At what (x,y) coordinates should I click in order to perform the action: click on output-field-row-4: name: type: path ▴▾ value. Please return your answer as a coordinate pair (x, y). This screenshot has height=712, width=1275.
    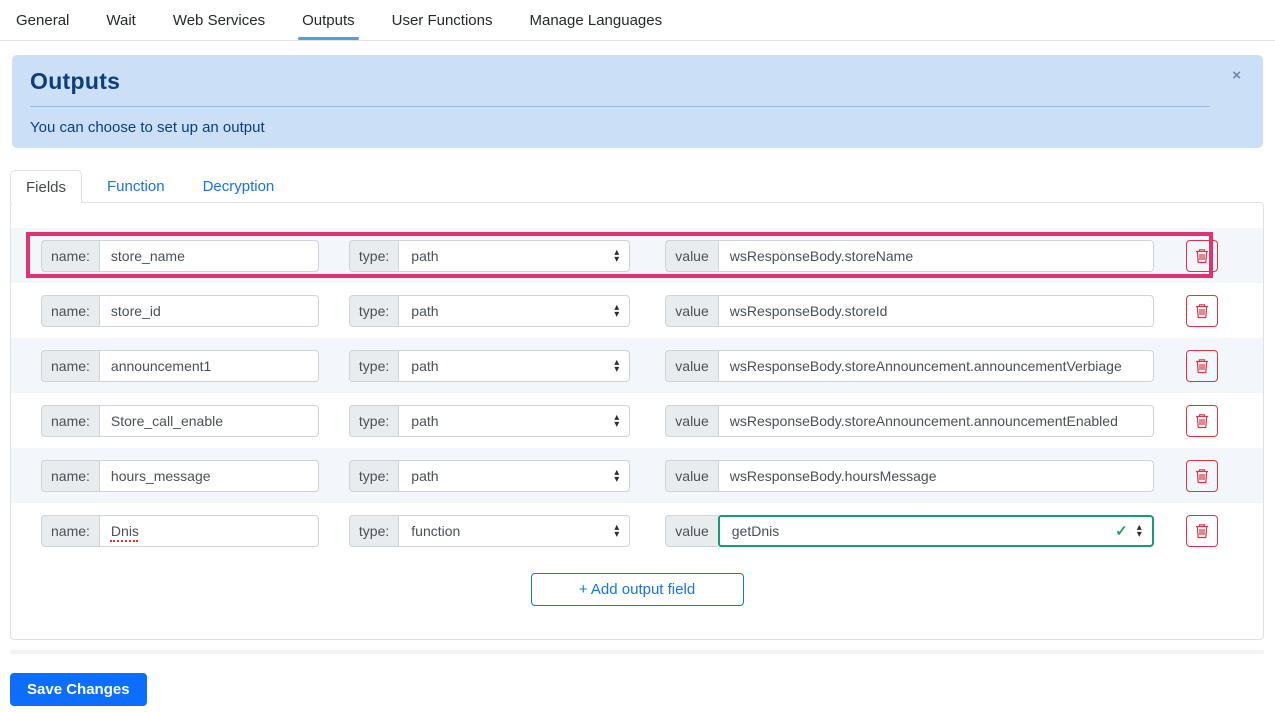
    Looking at the image, I should click on (637, 420).